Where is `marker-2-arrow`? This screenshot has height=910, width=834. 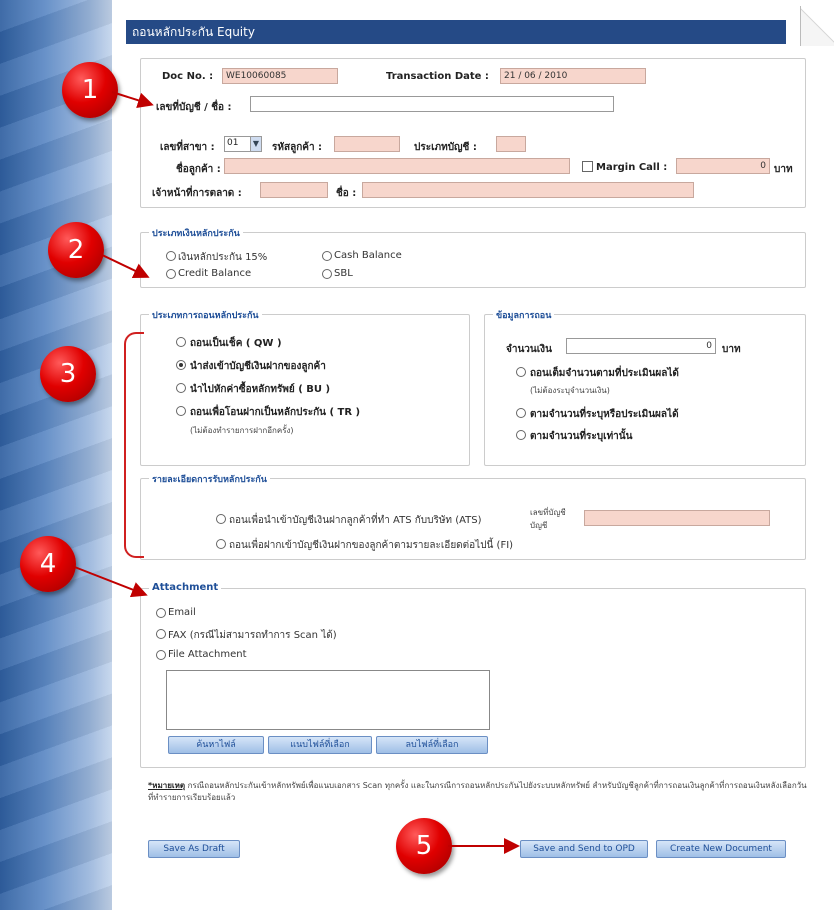
marker-2-arrow is located at coordinates (124, 266).